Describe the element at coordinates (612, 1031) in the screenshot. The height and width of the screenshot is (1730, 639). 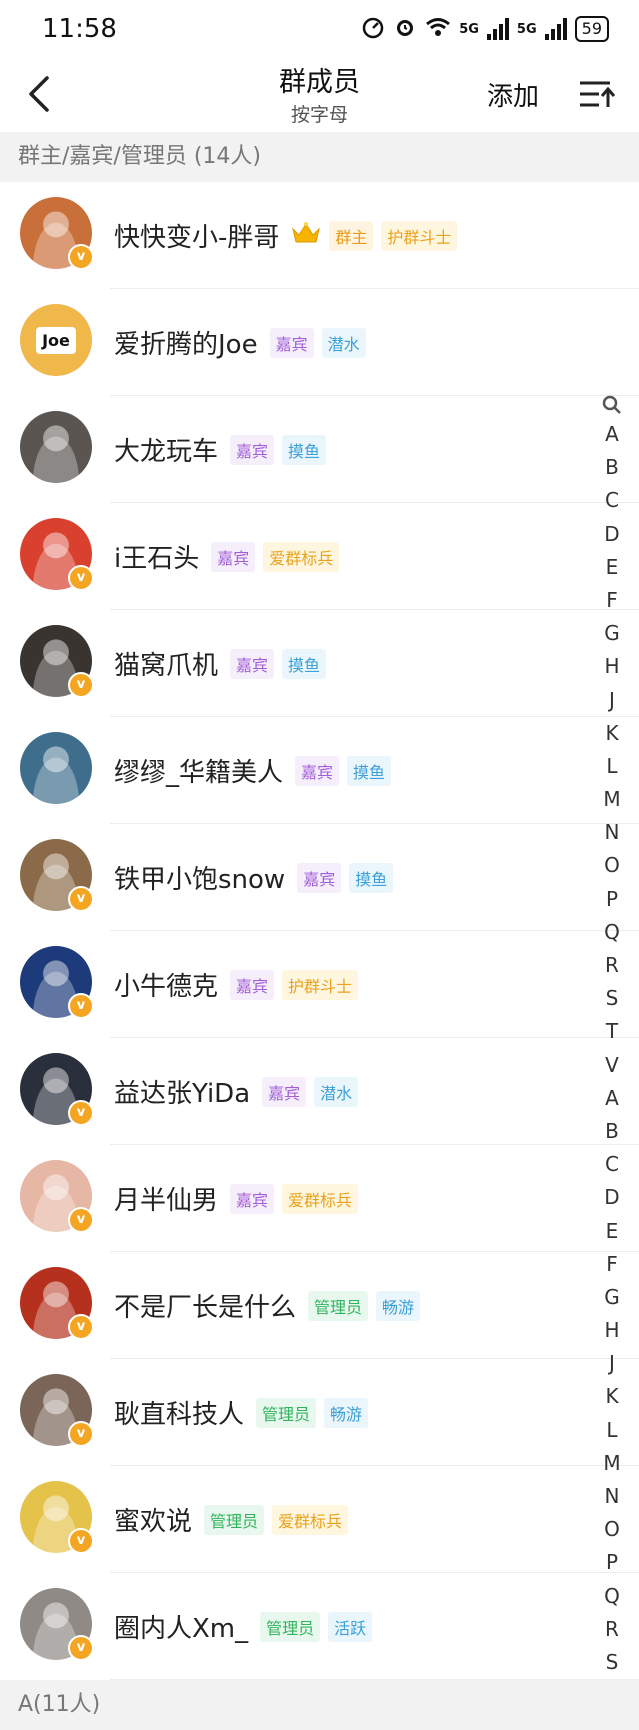
I see `index-letter: T` at that location.